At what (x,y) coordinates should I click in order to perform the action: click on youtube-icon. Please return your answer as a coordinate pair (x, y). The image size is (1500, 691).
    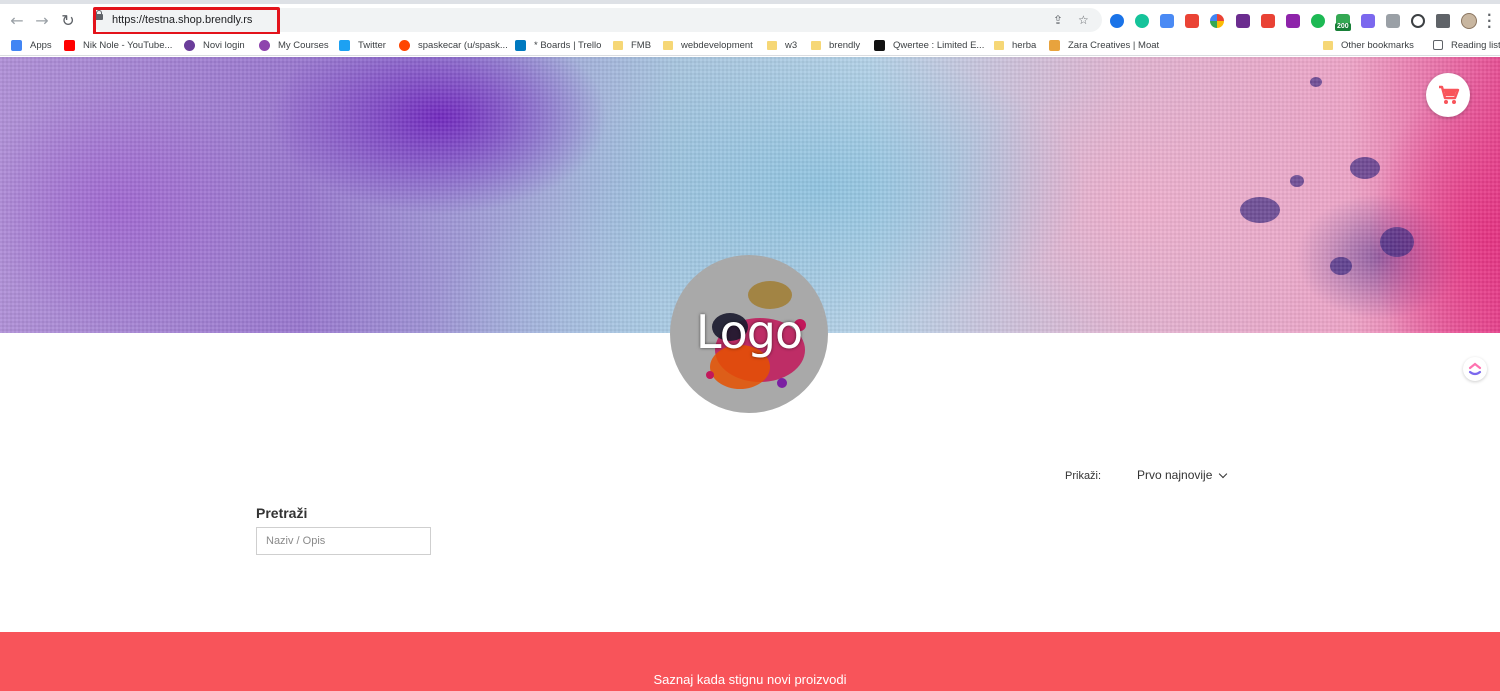
    Looking at the image, I should click on (69, 45).